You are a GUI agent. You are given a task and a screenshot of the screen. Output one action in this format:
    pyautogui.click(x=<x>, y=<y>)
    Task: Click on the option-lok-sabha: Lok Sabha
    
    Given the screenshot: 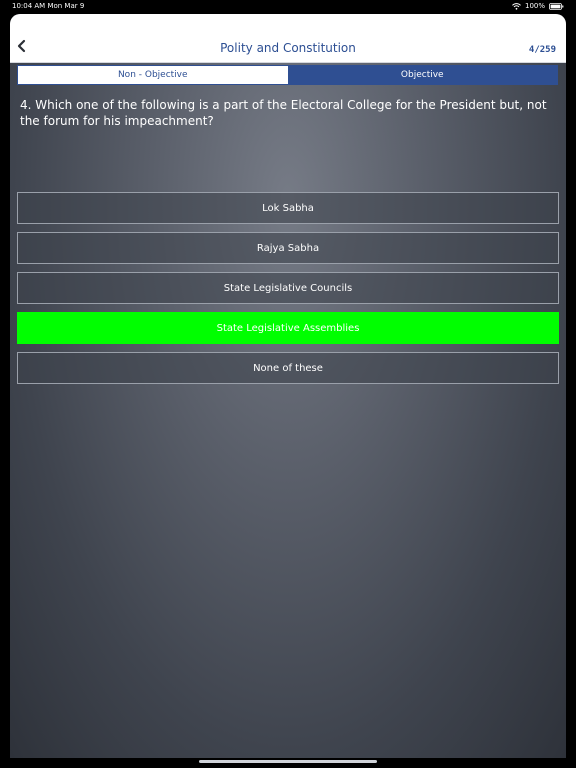 What is the action you would take?
    pyautogui.click(x=288, y=208)
    